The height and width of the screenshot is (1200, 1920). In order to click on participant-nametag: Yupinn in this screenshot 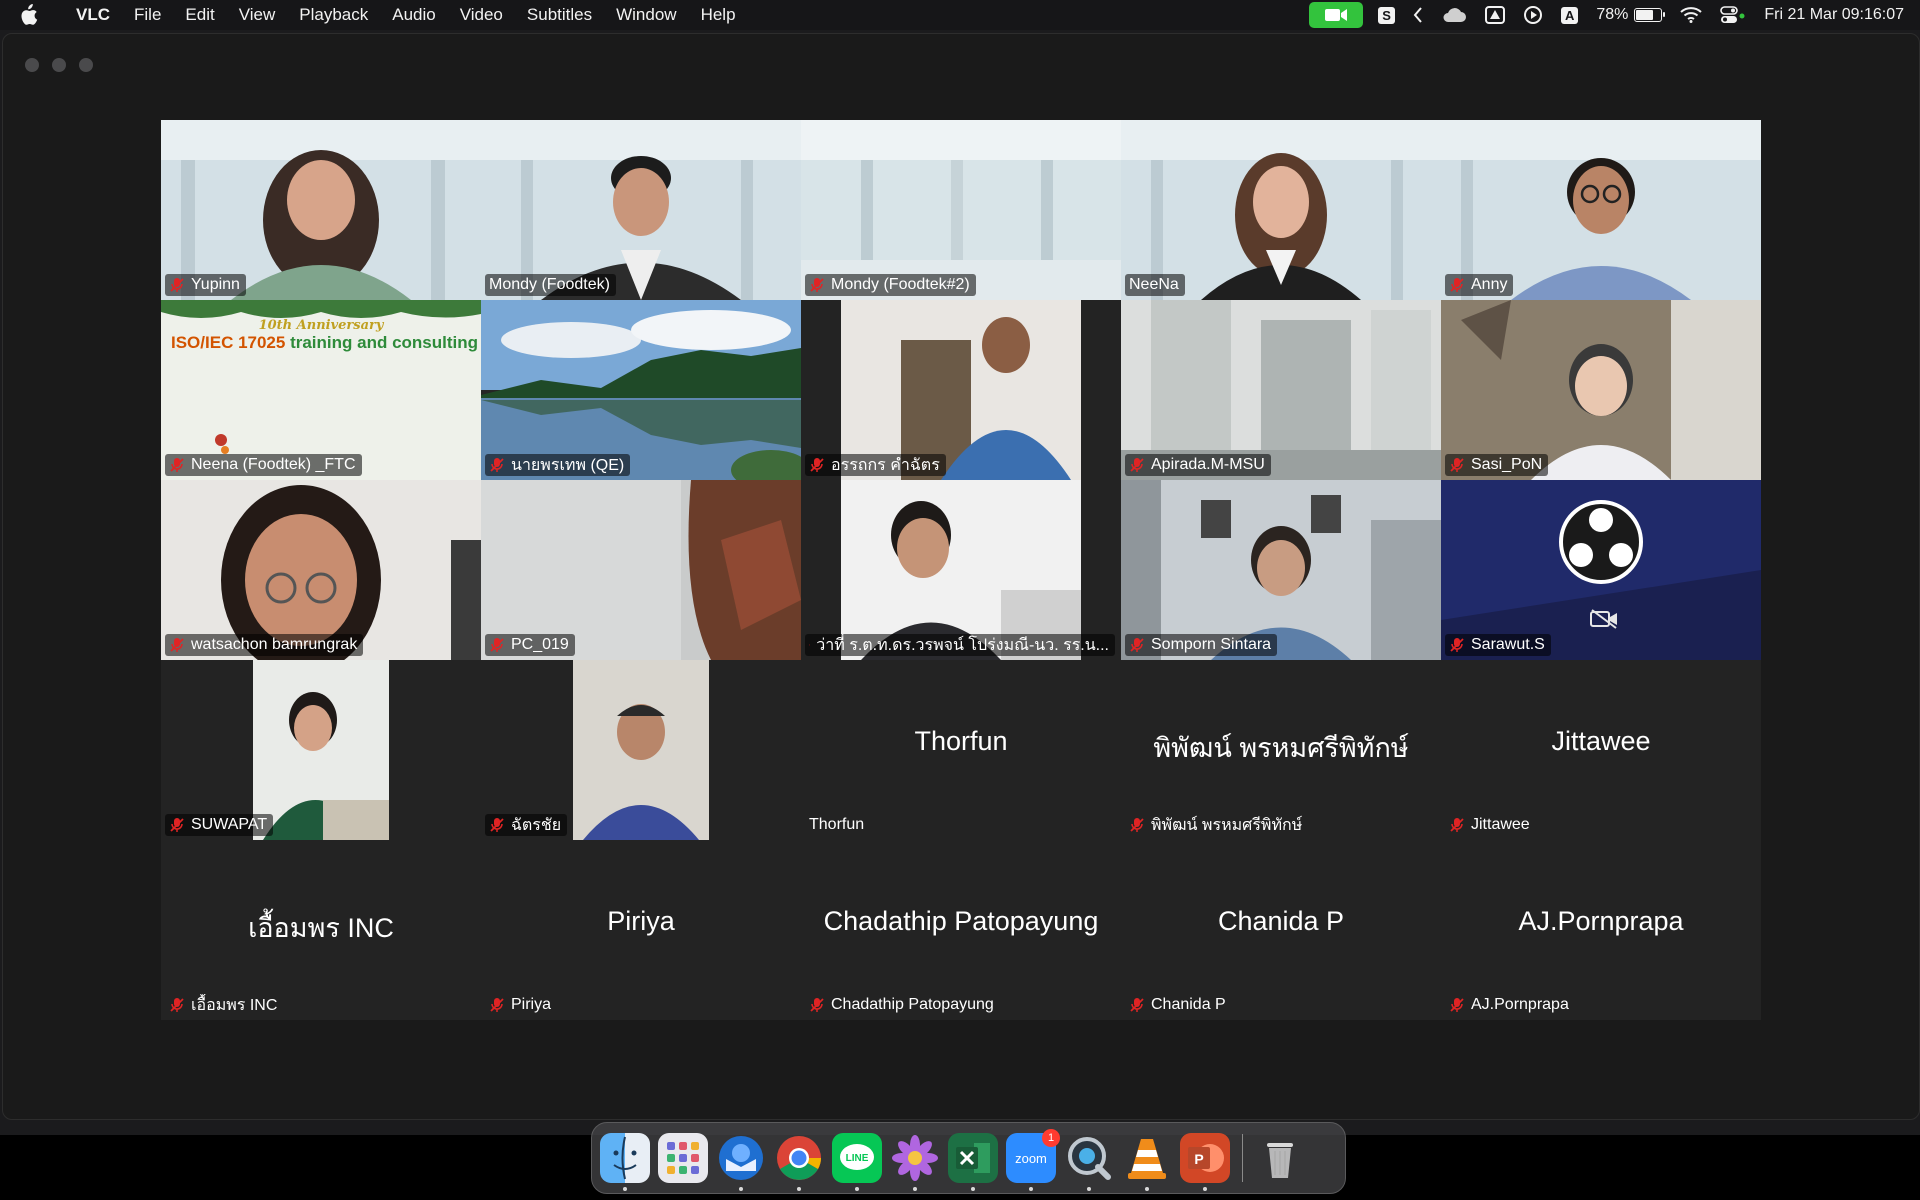, I will do `click(205, 285)`.